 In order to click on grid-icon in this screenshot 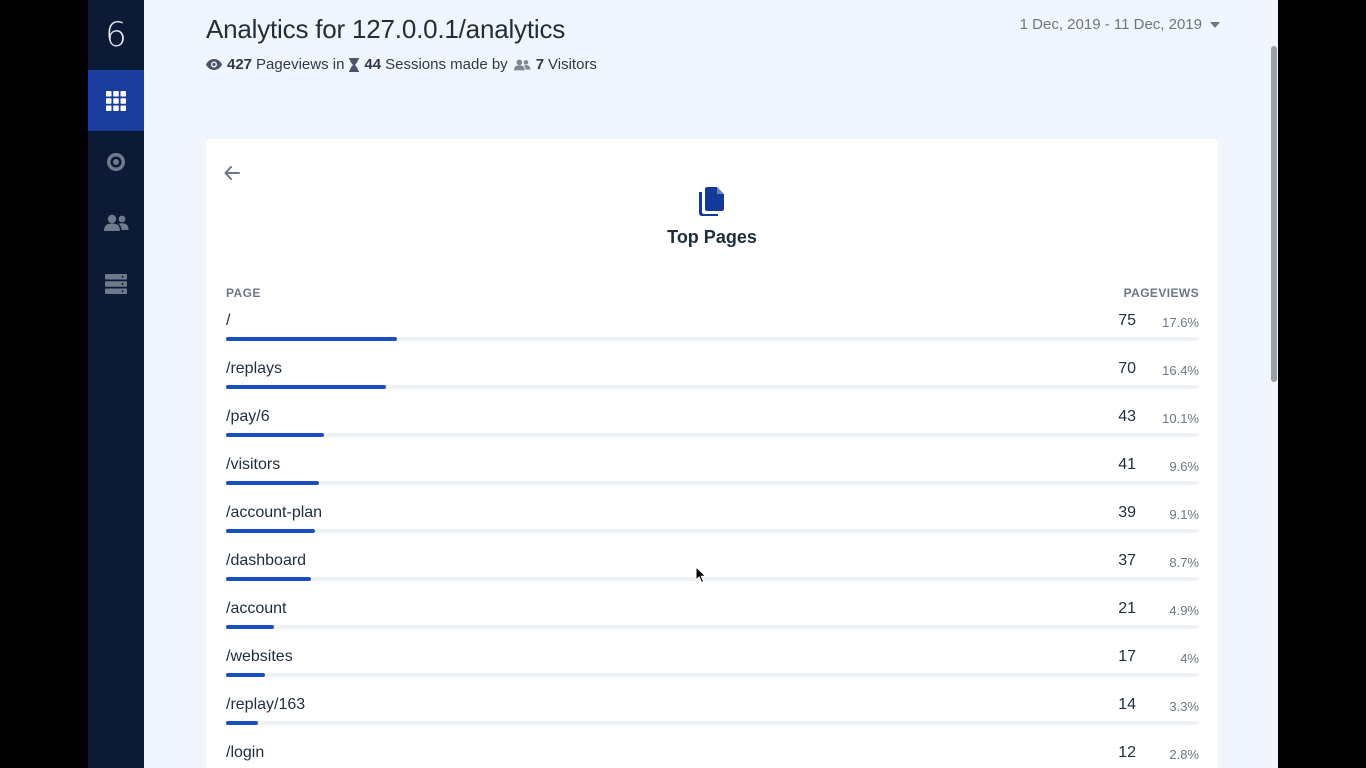, I will do `click(116, 100)`.